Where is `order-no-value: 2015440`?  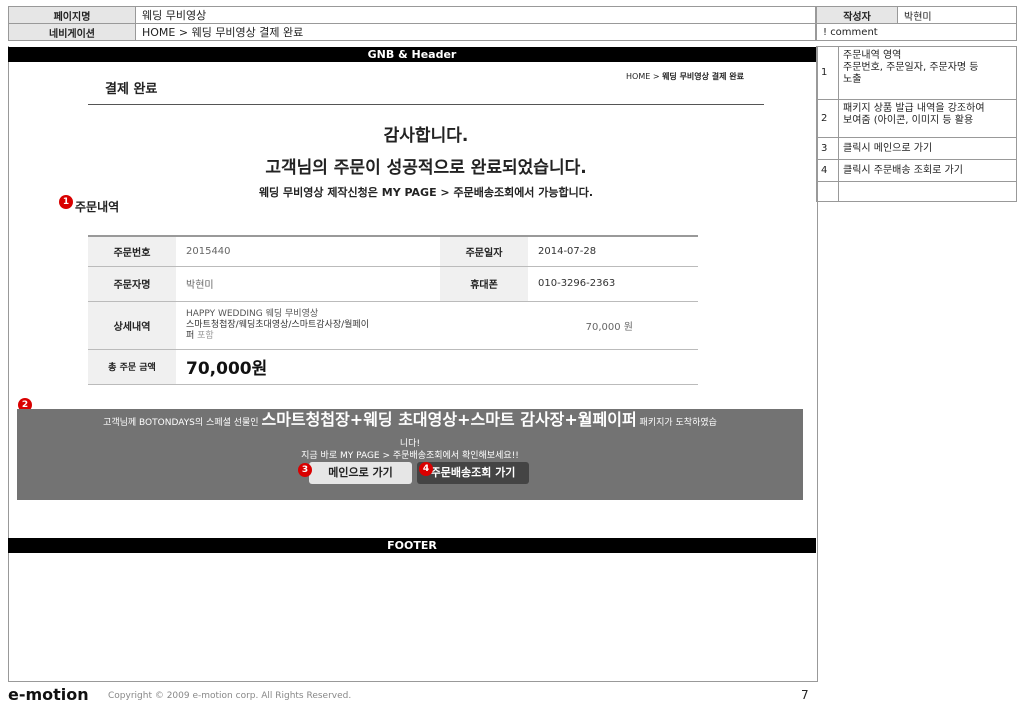
order-no-value: 2015440 is located at coordinates (308, 251).